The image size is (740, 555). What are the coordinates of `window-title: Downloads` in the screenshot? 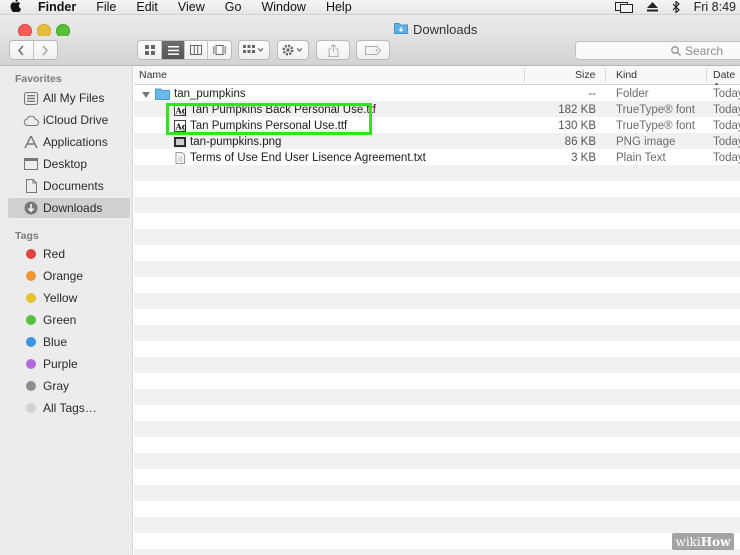 It's located at (435, 29).